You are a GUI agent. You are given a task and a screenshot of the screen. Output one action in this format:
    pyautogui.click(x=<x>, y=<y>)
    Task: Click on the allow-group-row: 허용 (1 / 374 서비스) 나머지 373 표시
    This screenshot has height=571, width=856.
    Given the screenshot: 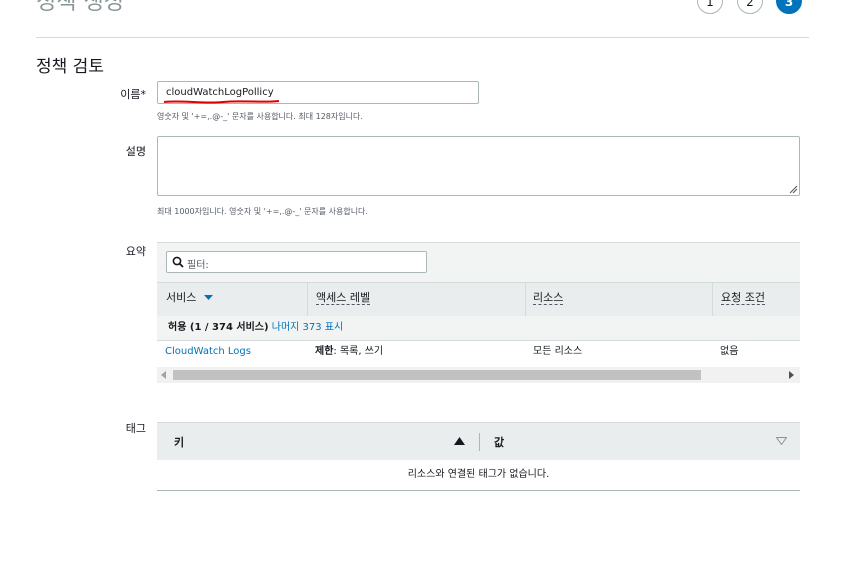 What is the action you would take?
    pyautogui.click(x=478, y=328)
    